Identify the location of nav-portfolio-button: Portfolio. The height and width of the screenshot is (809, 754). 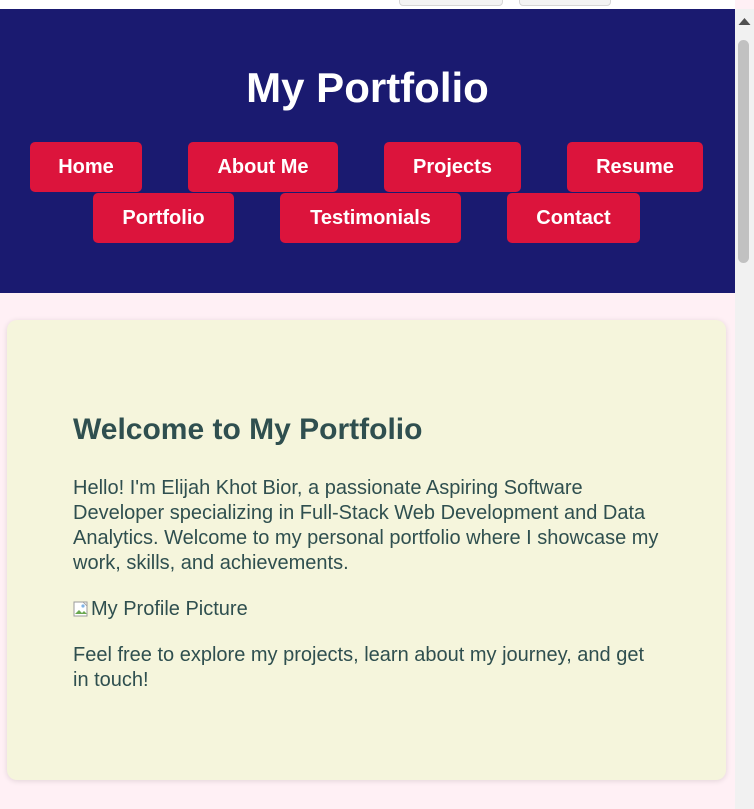
(163, 218).